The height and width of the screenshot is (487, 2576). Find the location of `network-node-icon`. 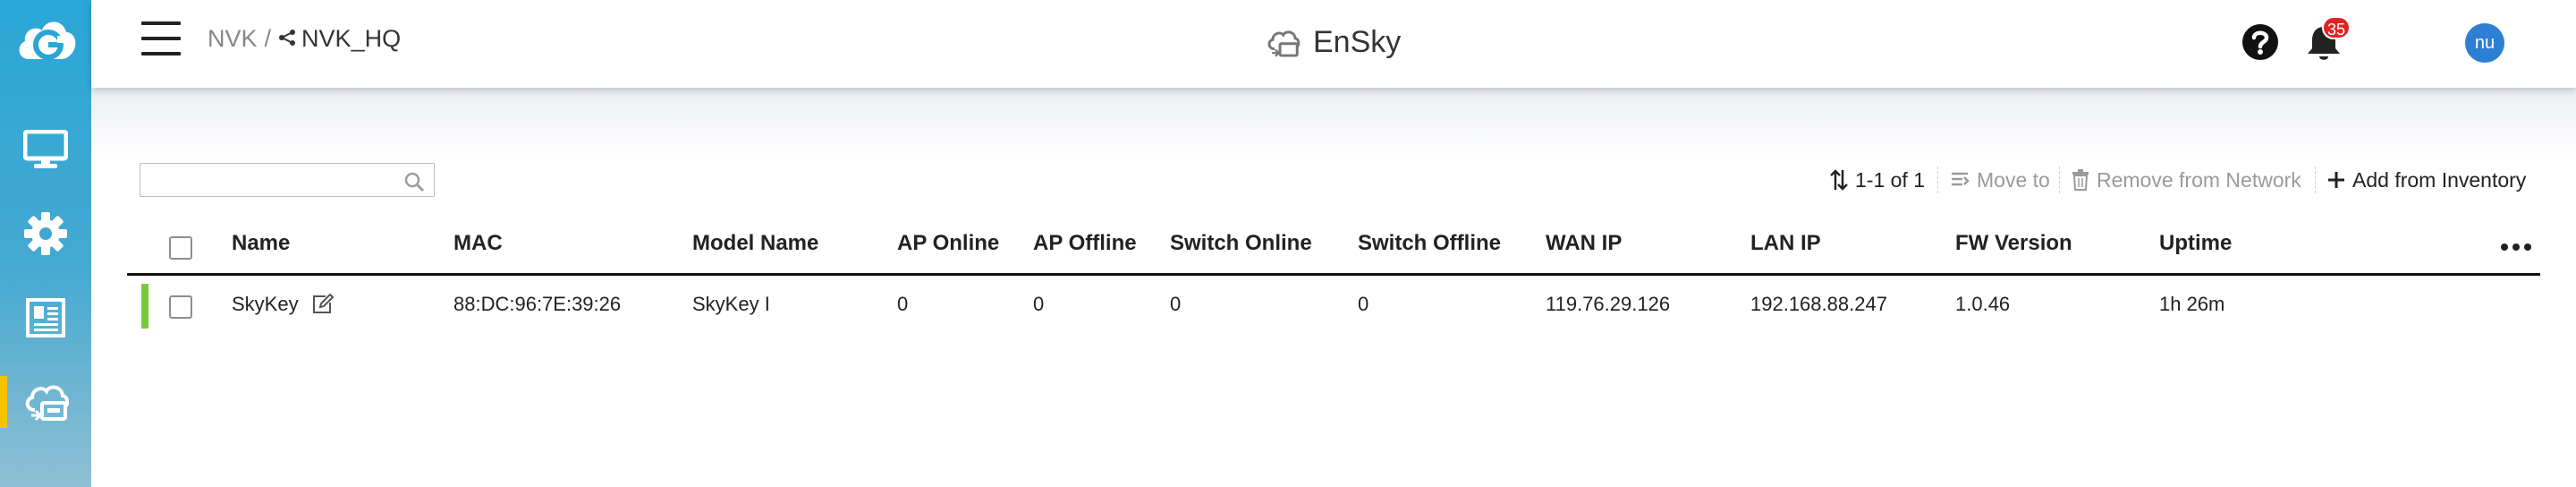

network-node-icon is located at coordinates (287, 39).